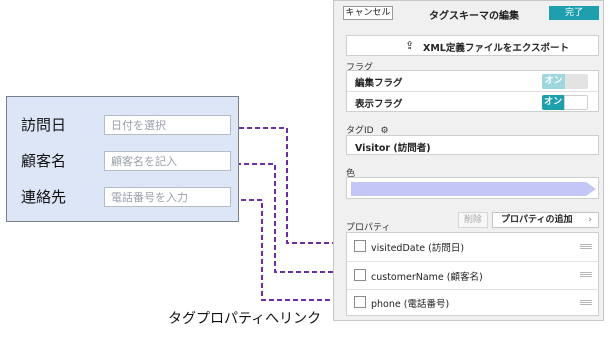 The width and height of the screenshot is (610, 337). Describe the element at coordinates (410, 304) in the screenshot. I see `property-name: phone (電話番号)` at that location.